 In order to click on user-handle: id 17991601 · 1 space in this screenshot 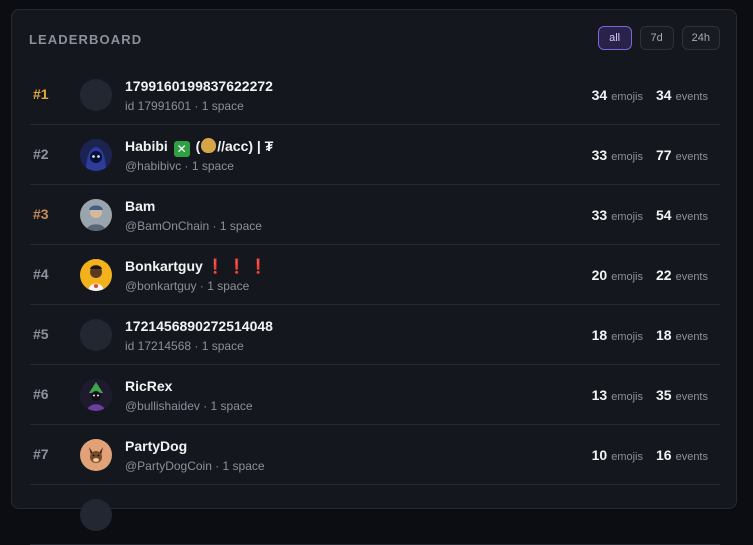, I will do `click(184, 106)`.